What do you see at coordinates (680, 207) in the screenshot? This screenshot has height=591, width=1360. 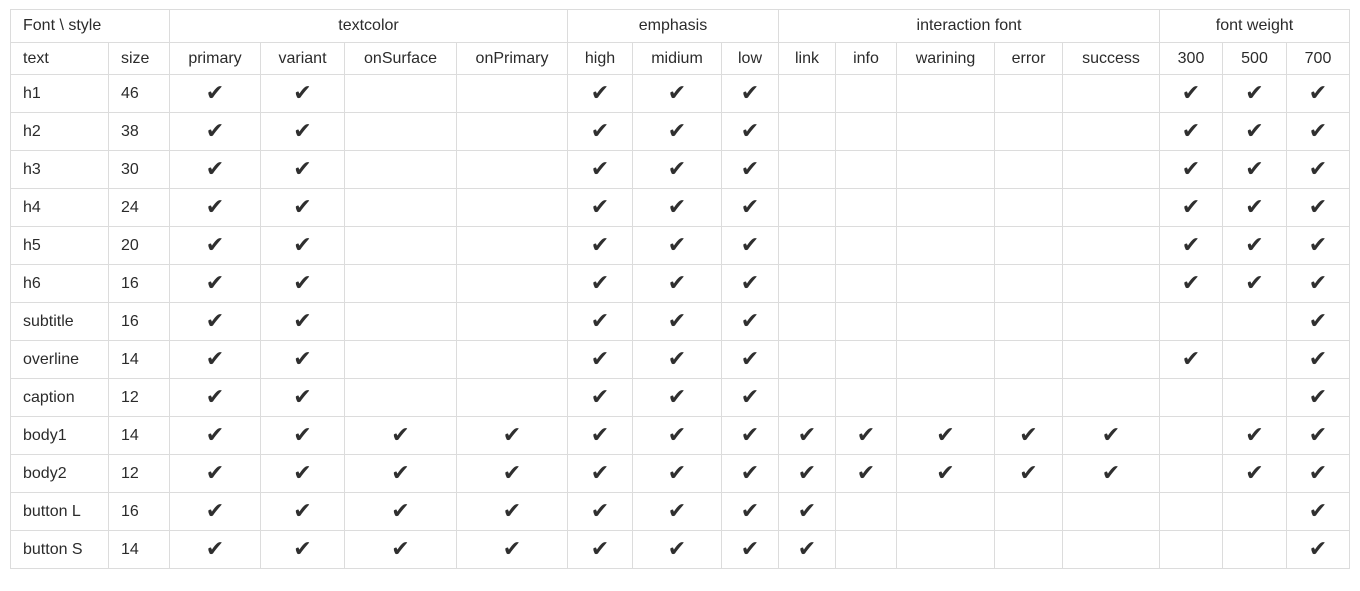 I see `table-row: h4 24 ✔ ✔ ✔ ✔ ✔ ✔ ✔ ✔` at bounding box center [680, 207].